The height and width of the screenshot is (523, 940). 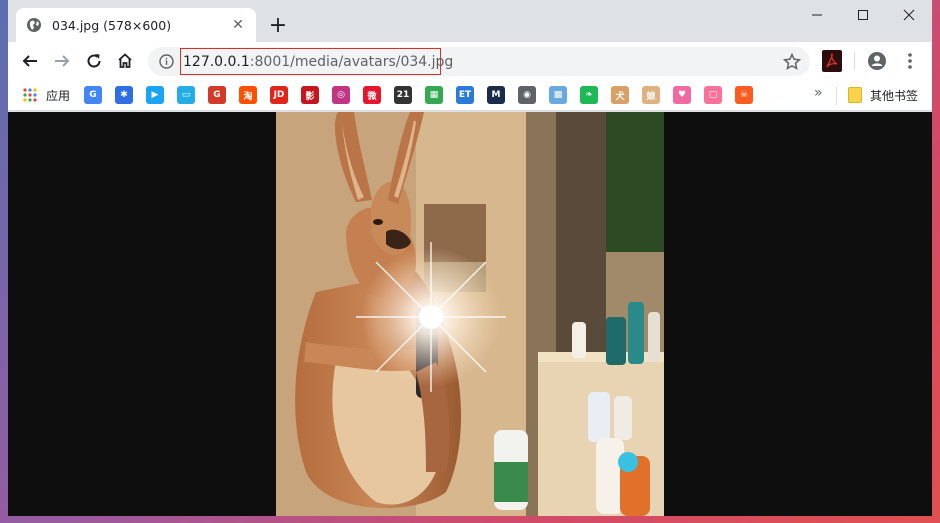 I want to click on instagram-icon: ◎, so click(x=341, y=95).